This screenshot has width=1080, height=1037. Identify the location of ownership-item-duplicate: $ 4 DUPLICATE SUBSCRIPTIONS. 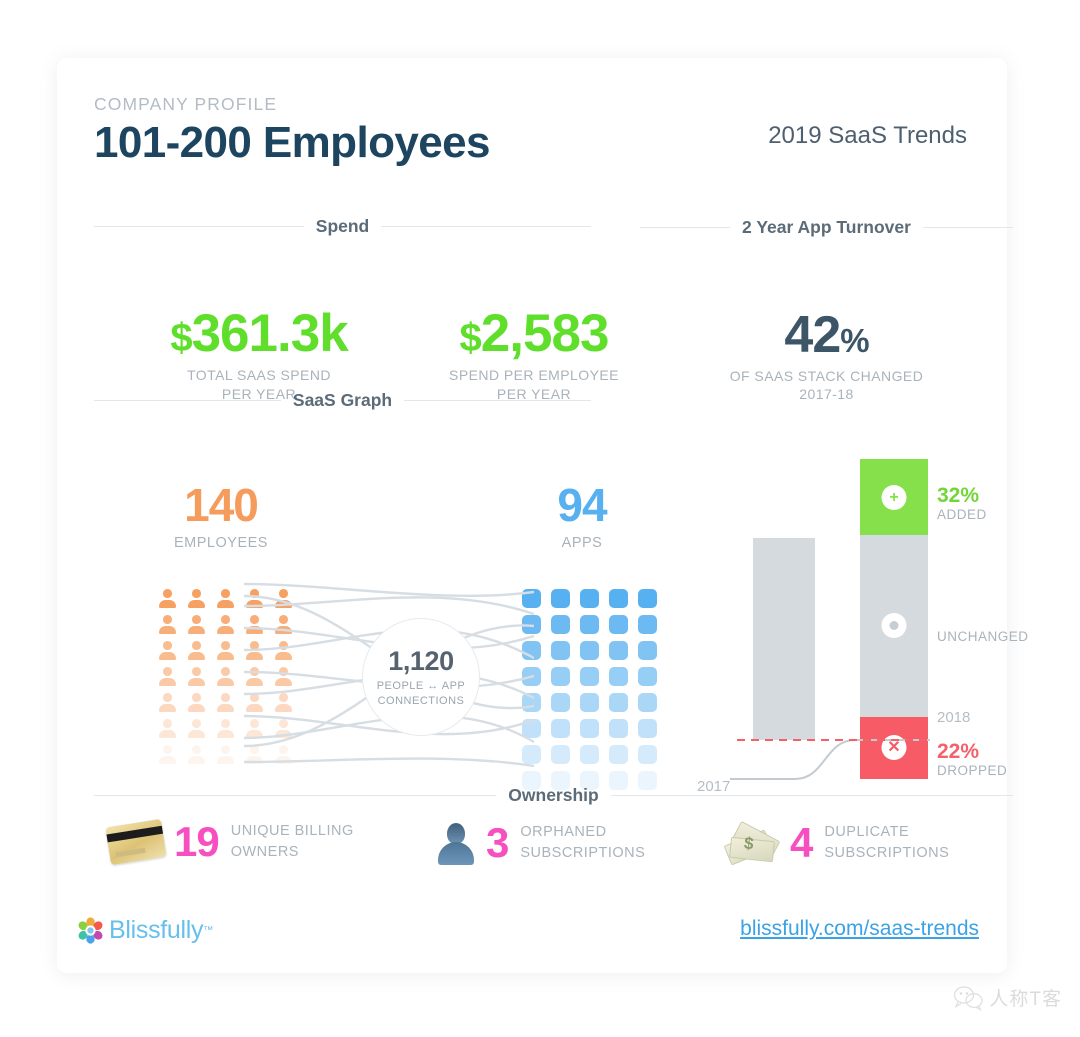
(836, 842).